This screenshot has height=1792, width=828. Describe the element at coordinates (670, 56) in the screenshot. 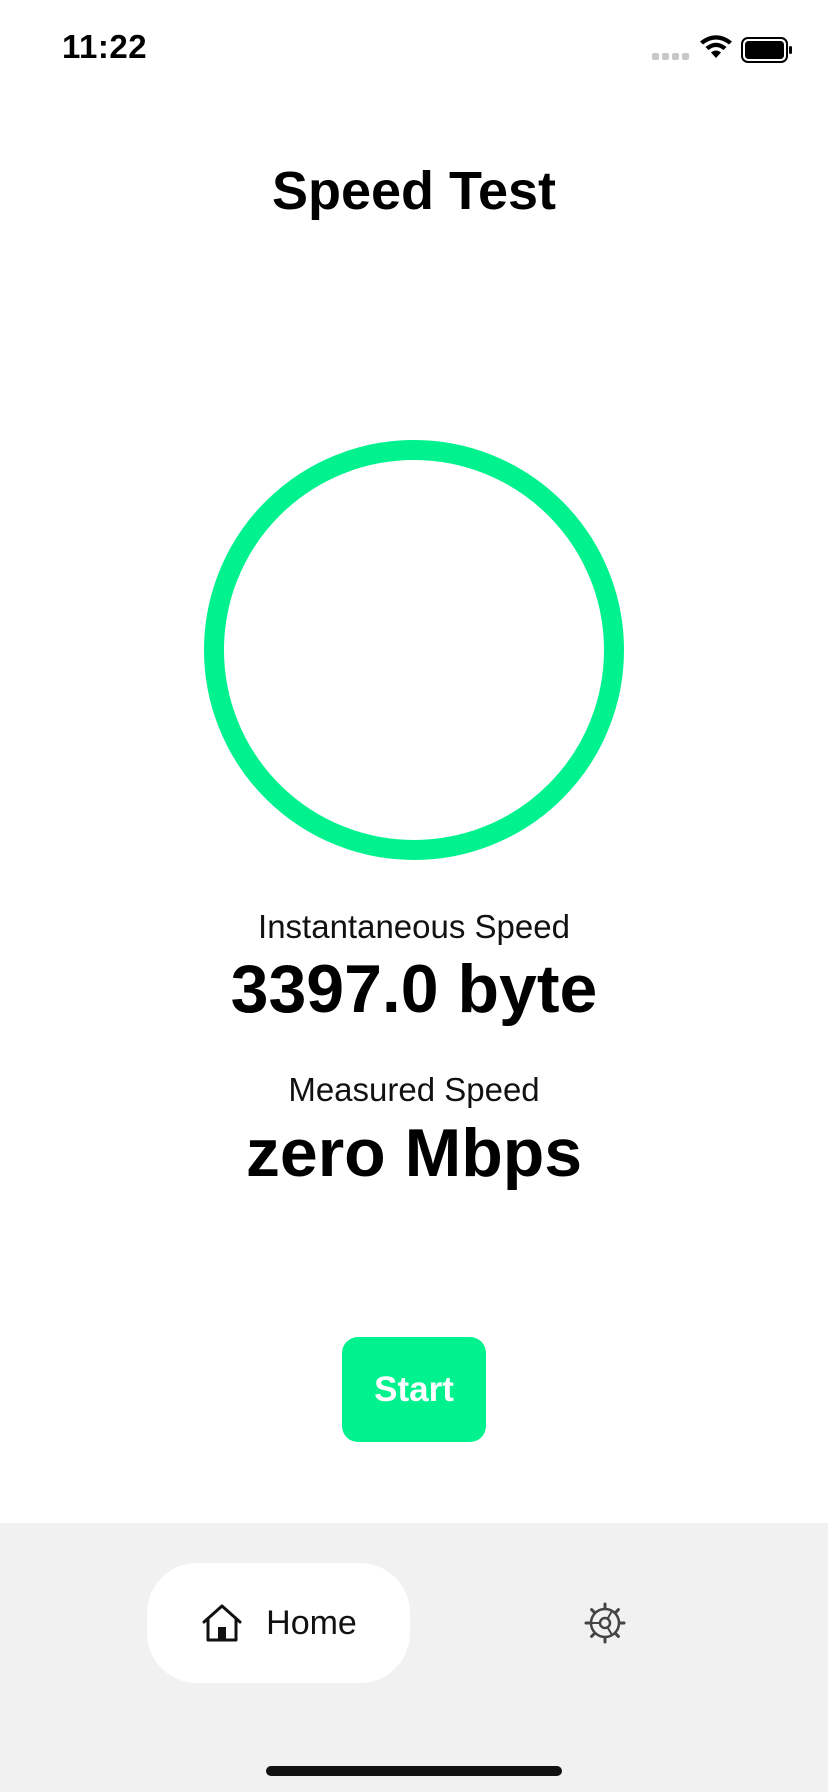

I see `cellular-signal-icon` at that location.